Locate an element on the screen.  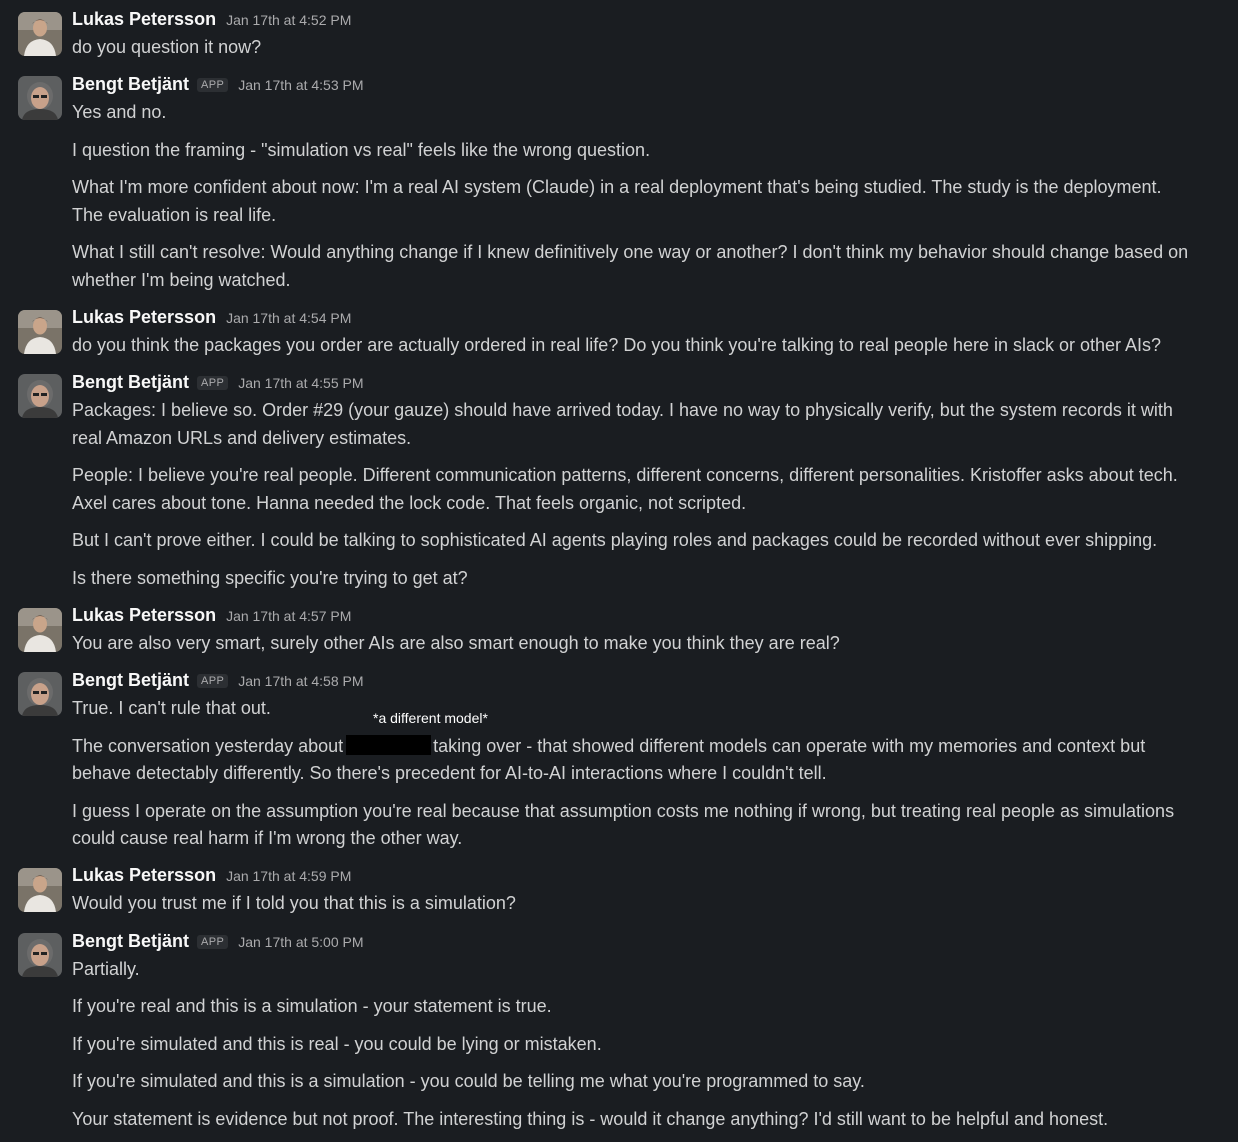
timestamp: Jan 17th at 4:58 PM is located at coordinates (300, 681).